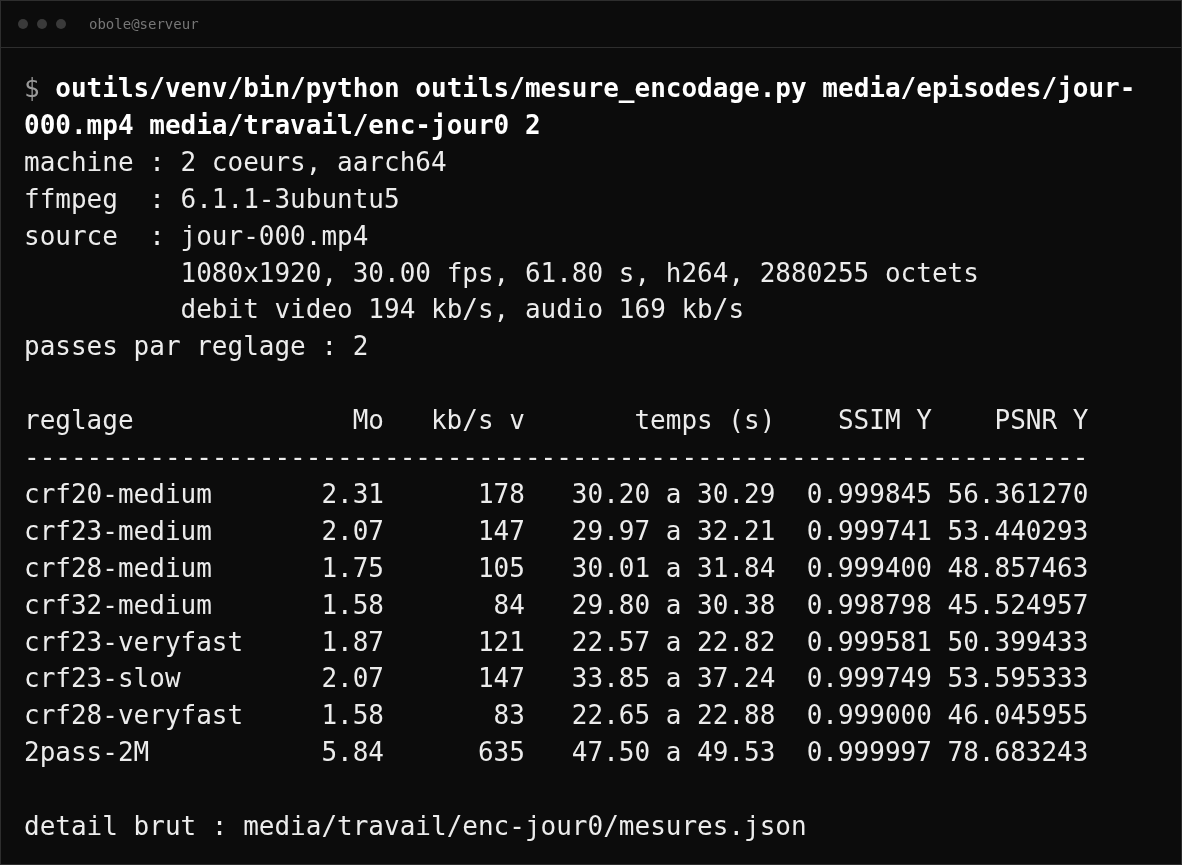 Image resolution: width=1182 pixels, height=865 pixels. What do you see at coordinates (87, 753) in the screenshot?
I see `table-cell-text: 2pass-2M` at bounding box center [87, 753].